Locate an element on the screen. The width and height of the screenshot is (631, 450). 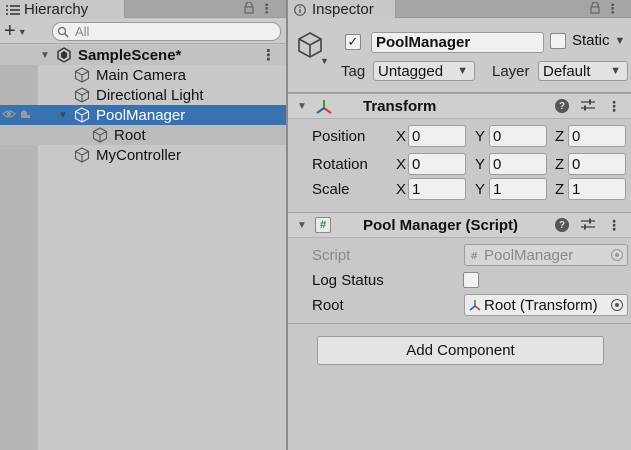
scale-z-field: 1 is located at coordinates (597, 189).